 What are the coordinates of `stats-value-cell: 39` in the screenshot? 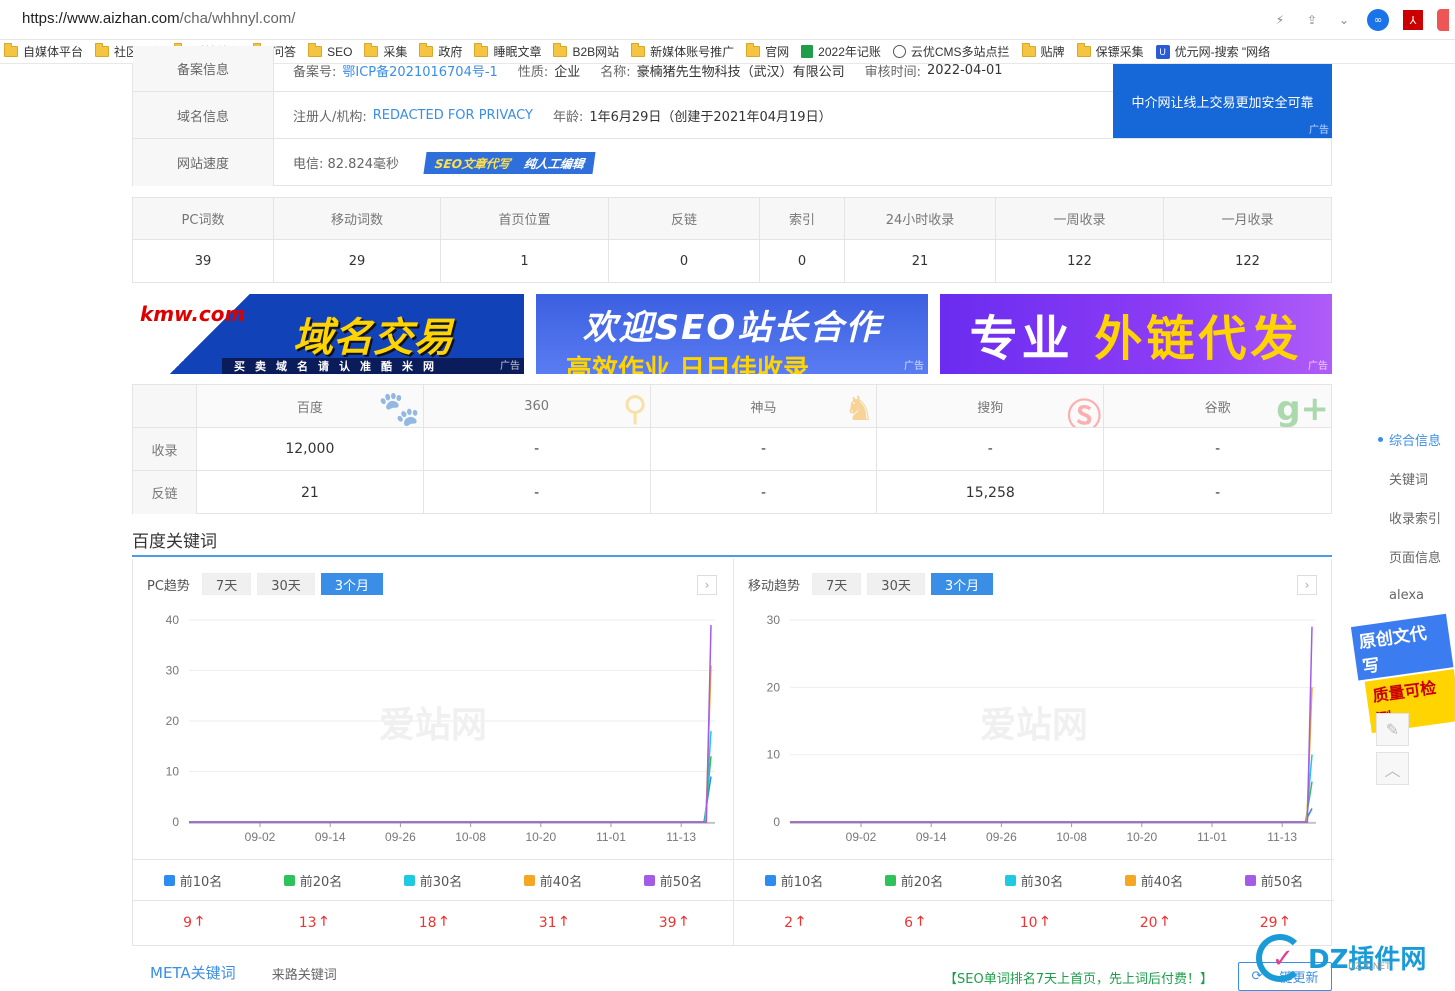 It's located at (203, 261).